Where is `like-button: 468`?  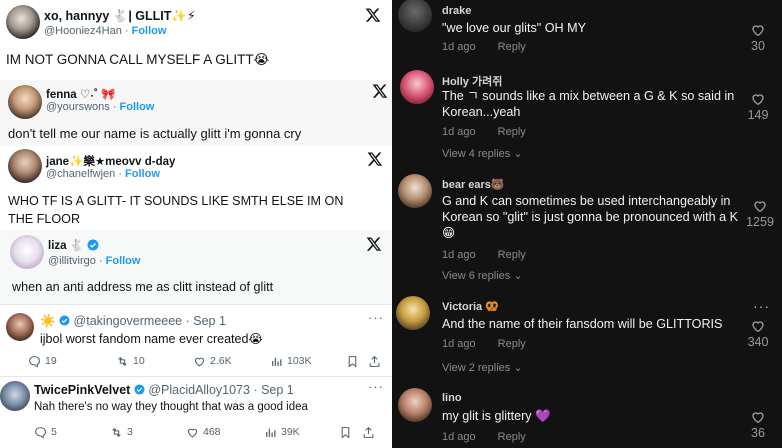 like-button: 468 is located at coordinates (203, 432).